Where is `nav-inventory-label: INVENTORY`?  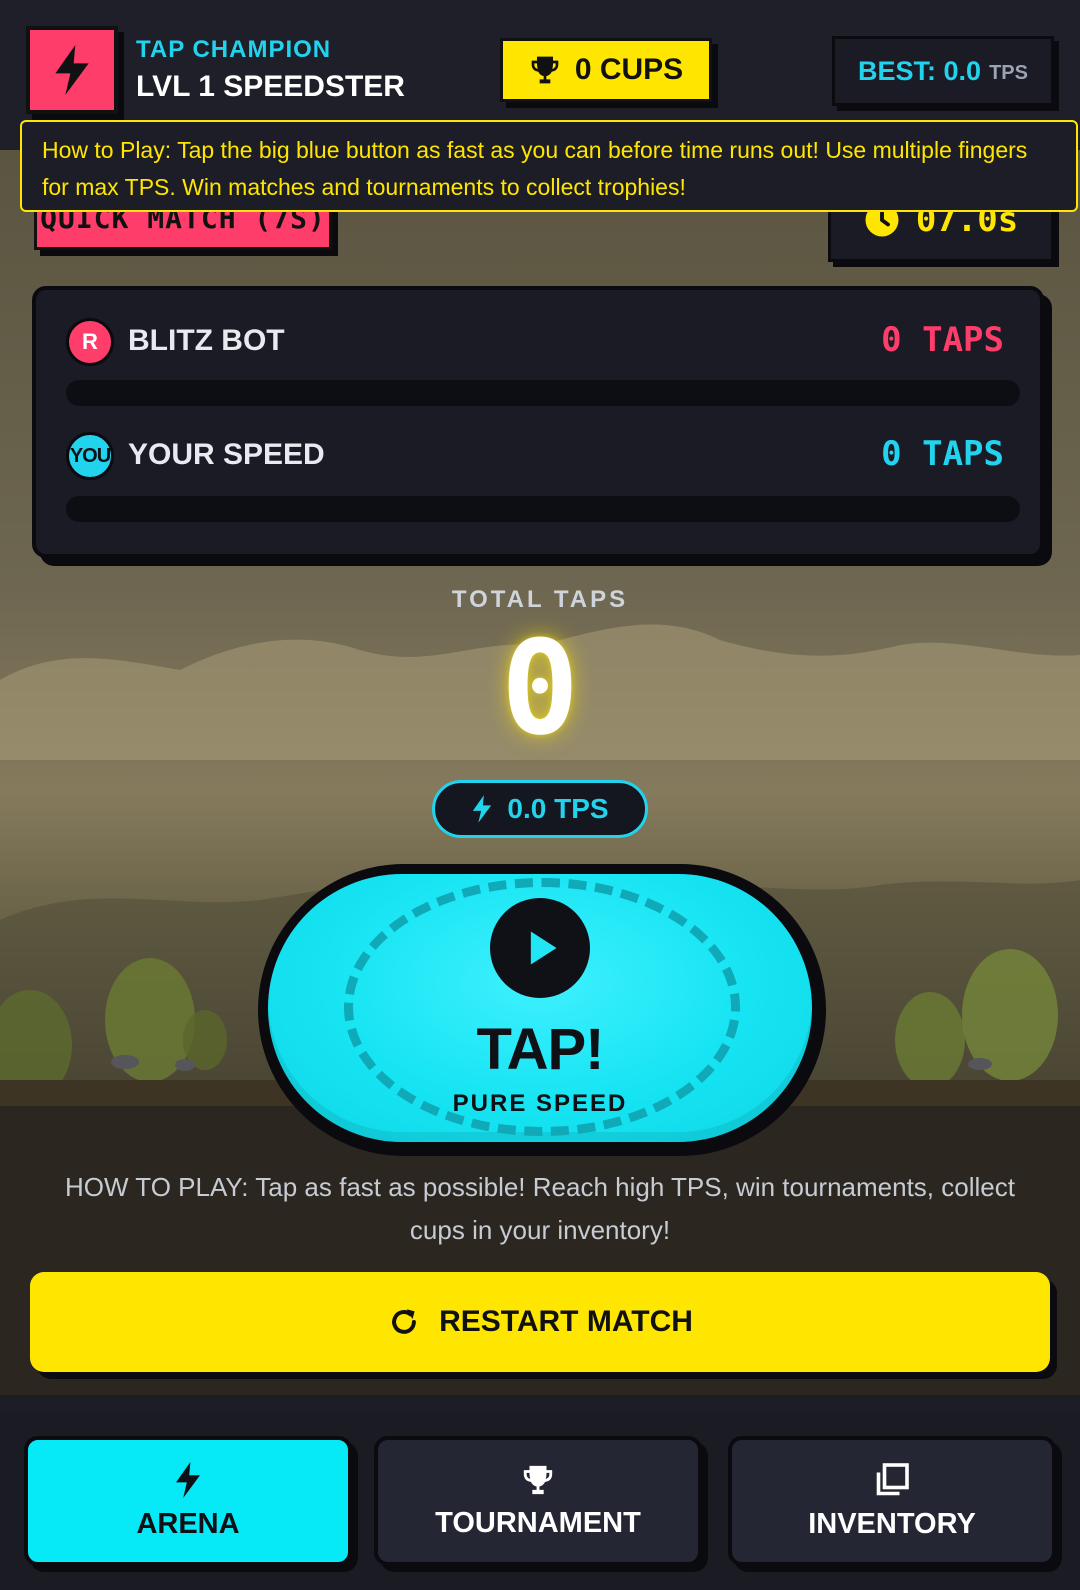 nav-inventory-label: INVENTORY is located at coordinates (892, 1523).